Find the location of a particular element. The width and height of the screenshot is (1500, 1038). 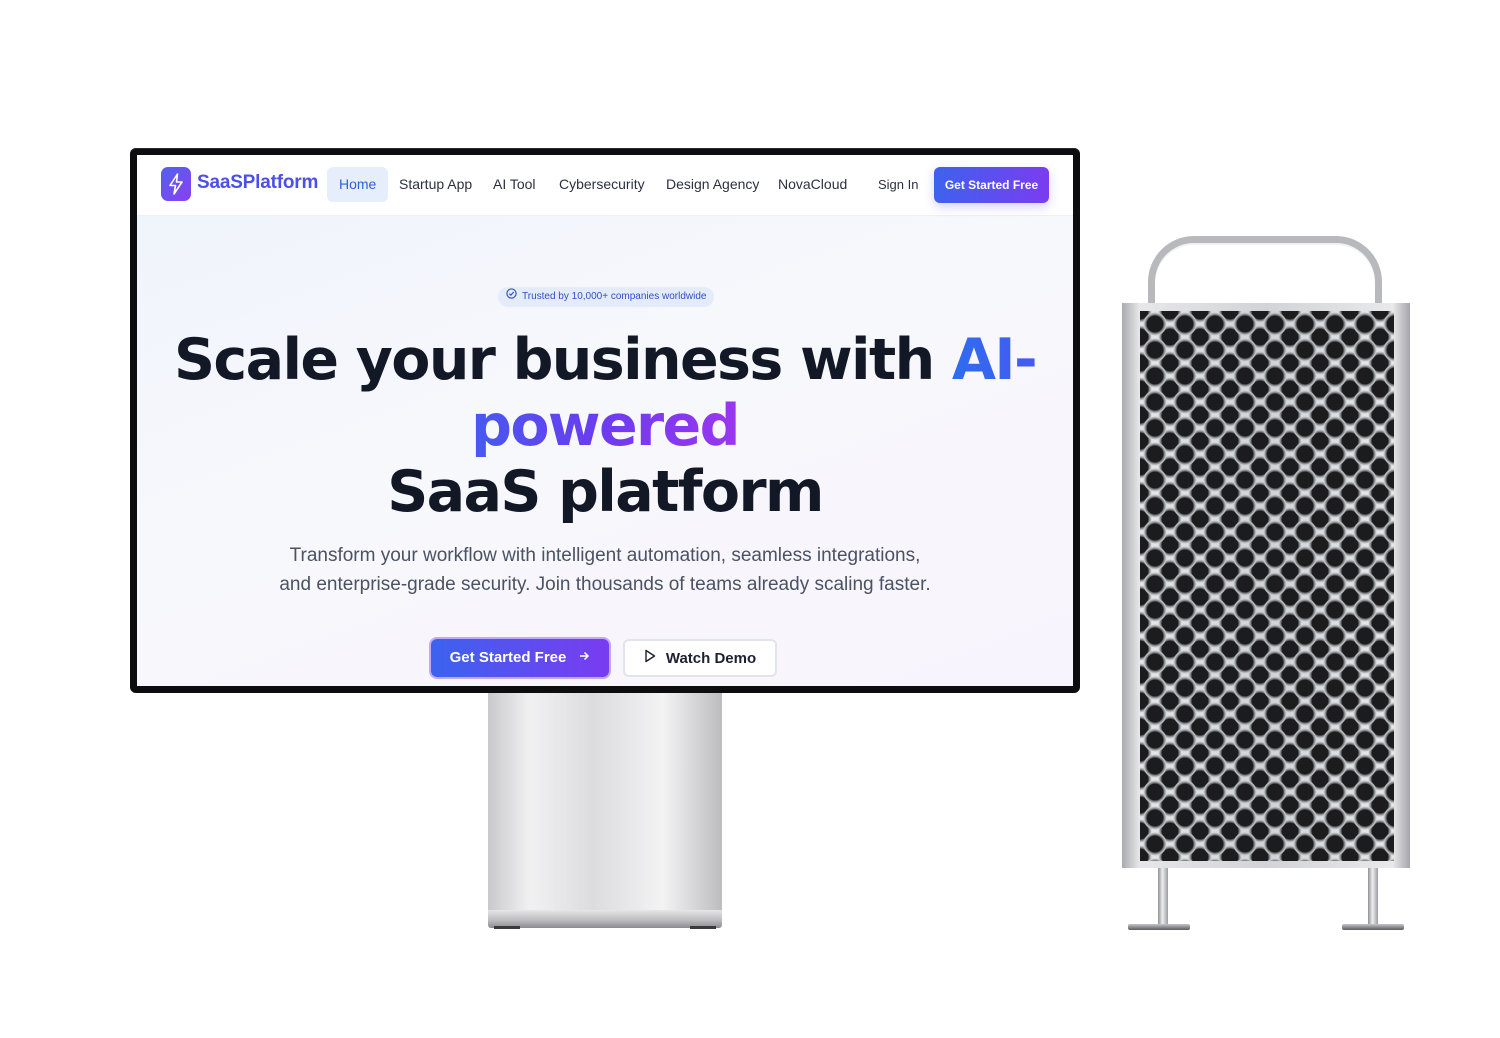

watch-demo-button: Watch Demo is located at coordinates (700, 658).